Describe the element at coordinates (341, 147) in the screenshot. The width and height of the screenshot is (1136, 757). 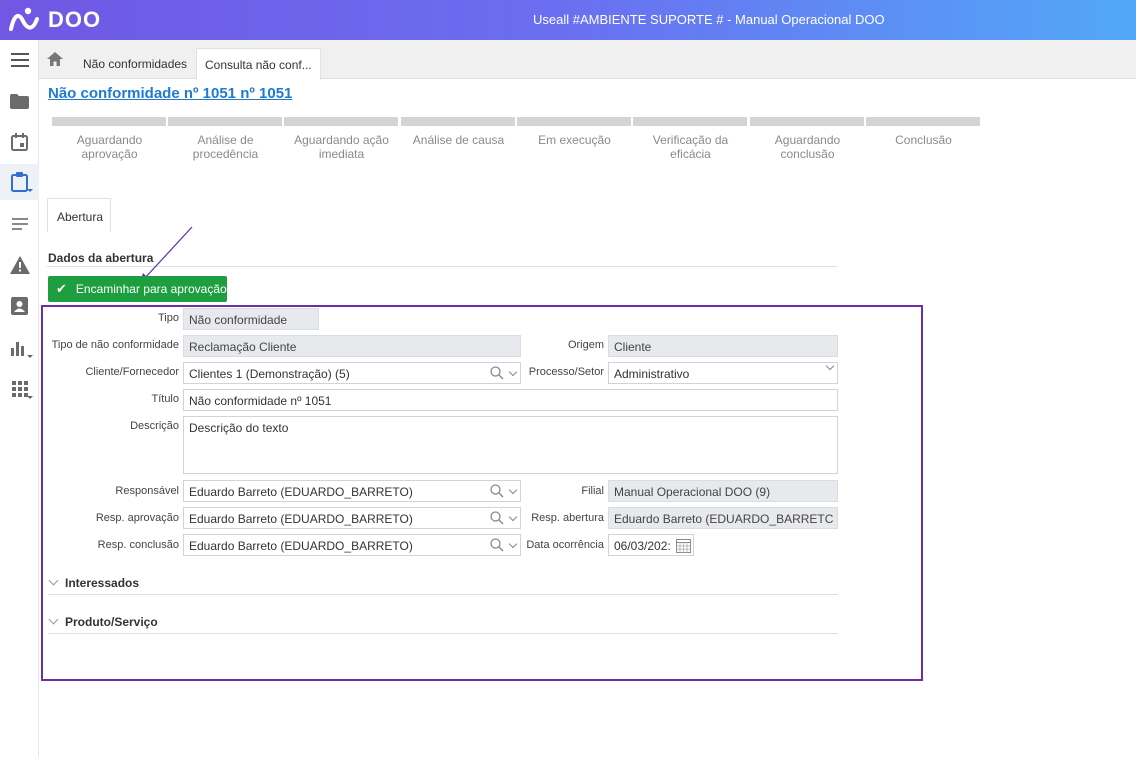
I see `step-label: Aguardando ação imediata` at that location.